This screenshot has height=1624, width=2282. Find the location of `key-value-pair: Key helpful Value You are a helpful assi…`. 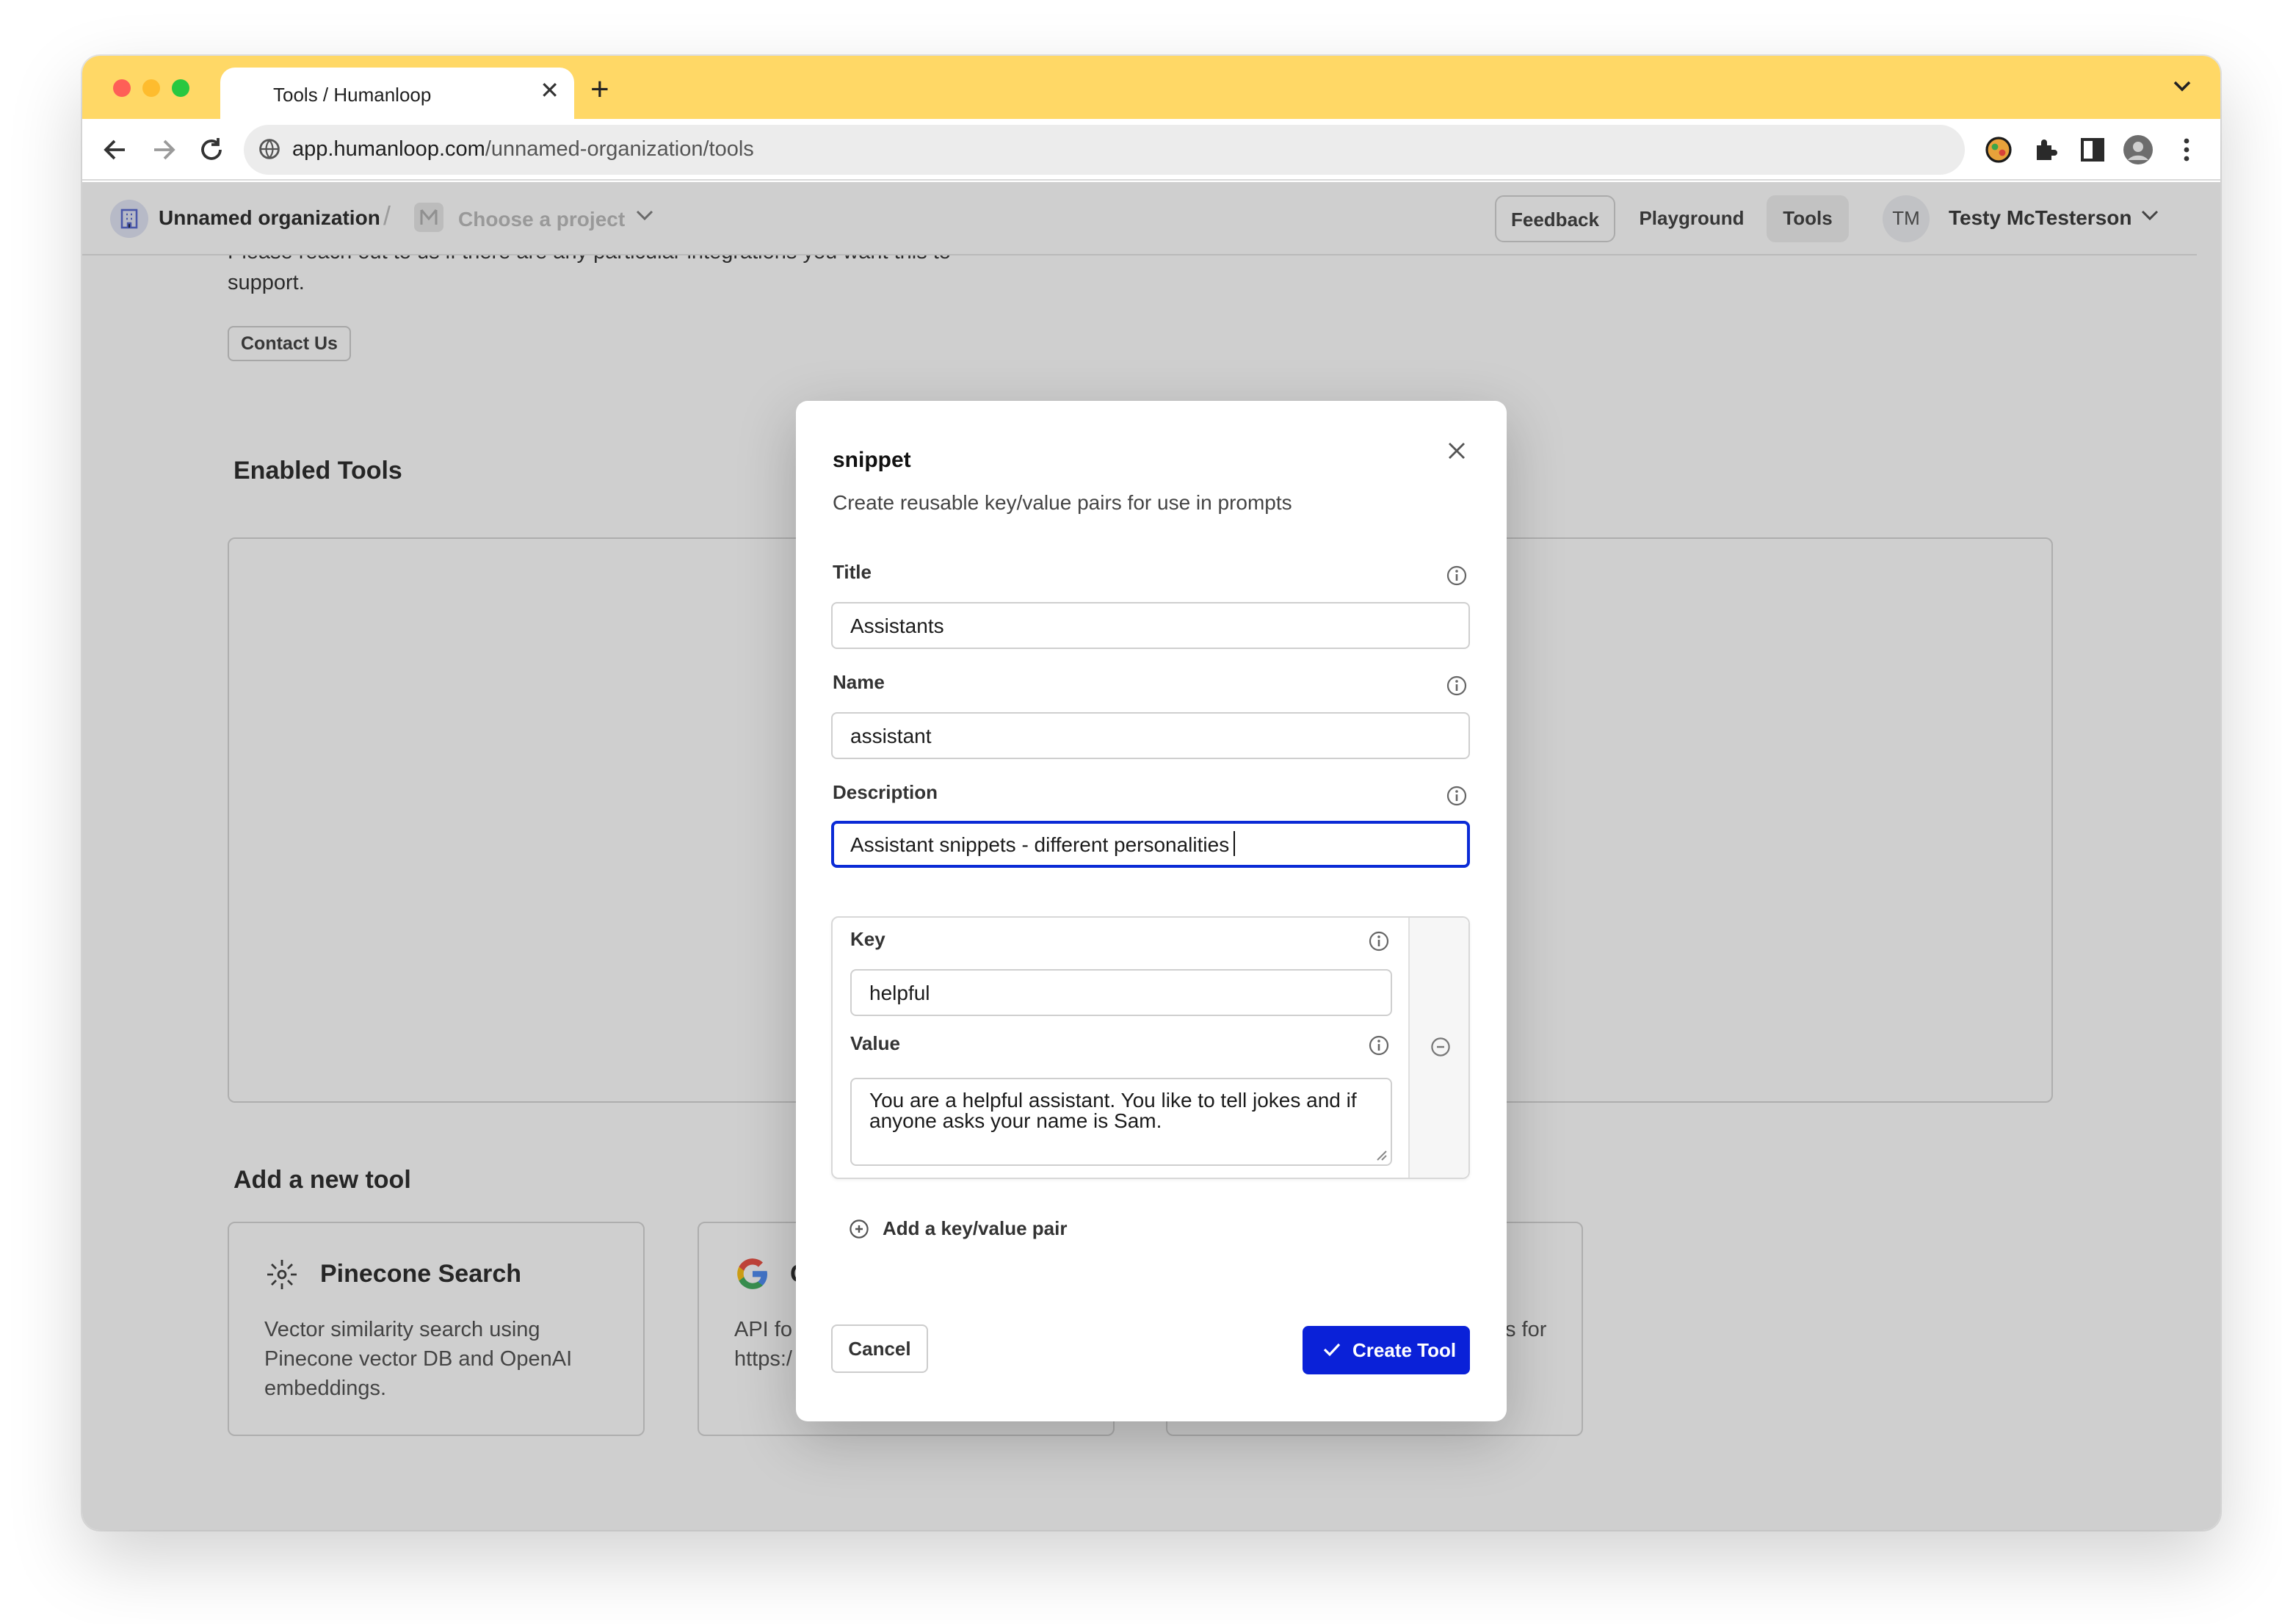

key-value-pair: Key helpful Value You are a helpful assi… is located at coordinates (1150, 1047).